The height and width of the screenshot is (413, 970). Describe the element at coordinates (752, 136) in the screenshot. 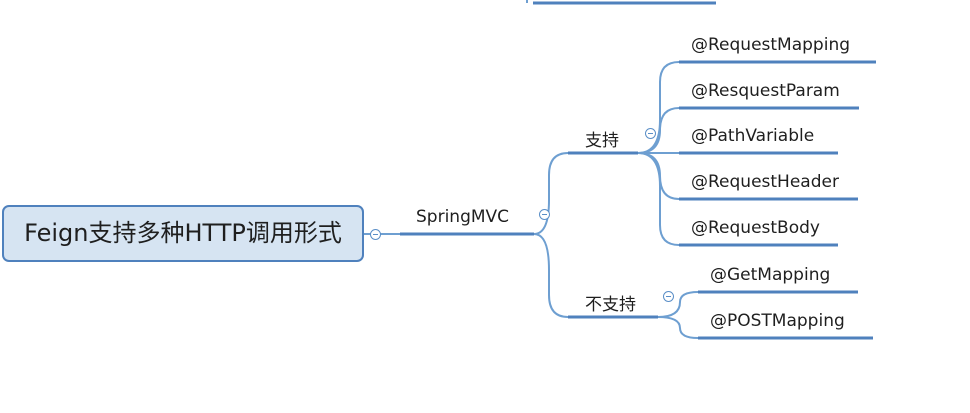

I see `supported-leaf: @PathVariable` at that location.